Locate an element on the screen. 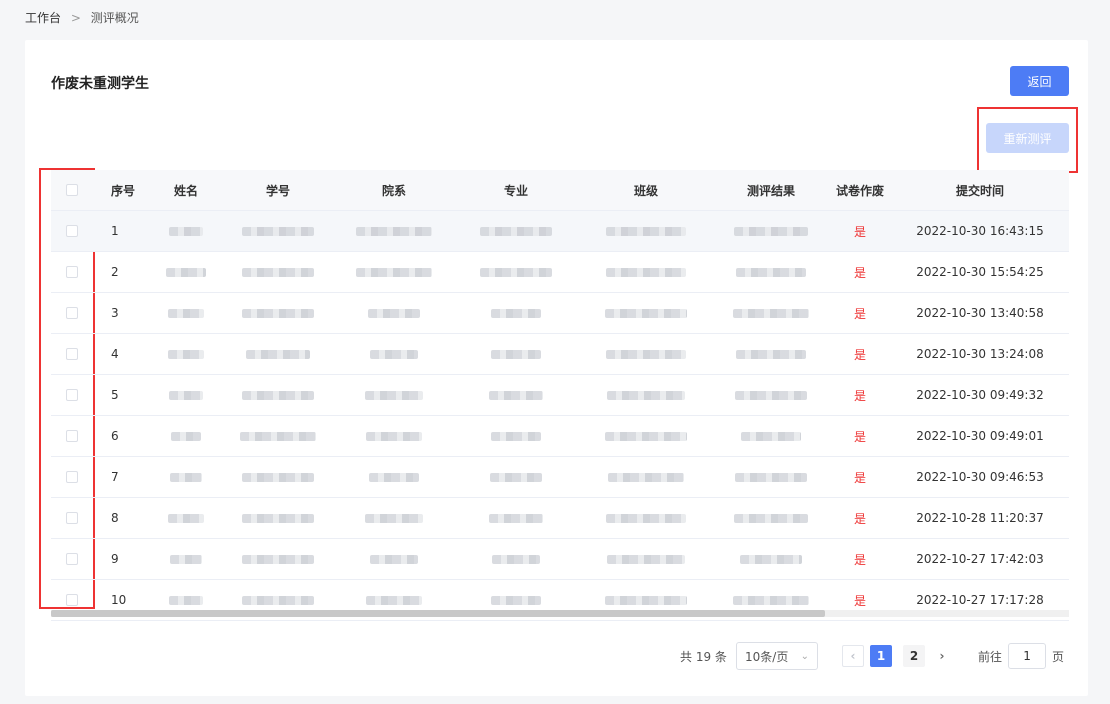 This screenshot has width=1110, height=704. table-row: 9 是 2022-10-27 17:42:03 is located at coordinates (560, 559).